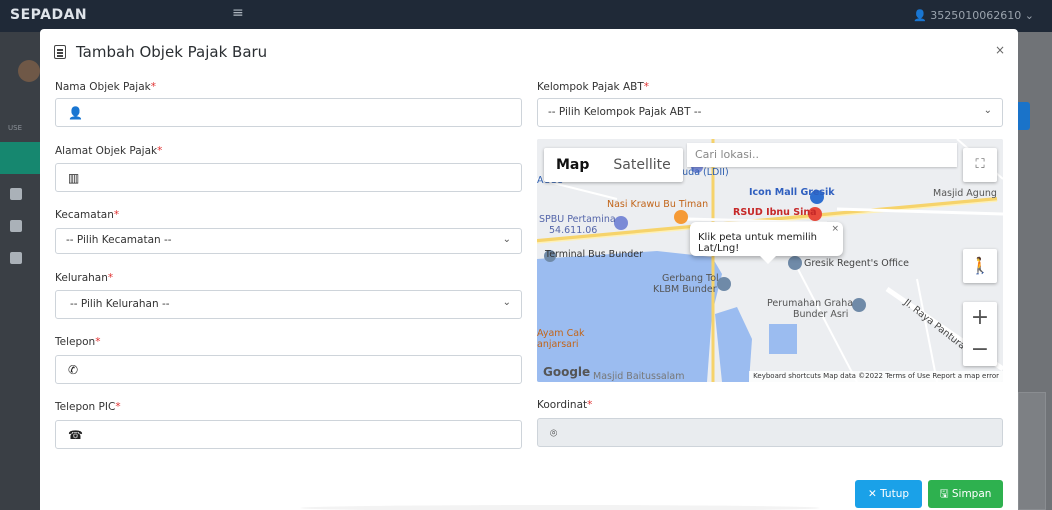  I want to click on map-search-input: Cari lokasi.., so click(822, 155).